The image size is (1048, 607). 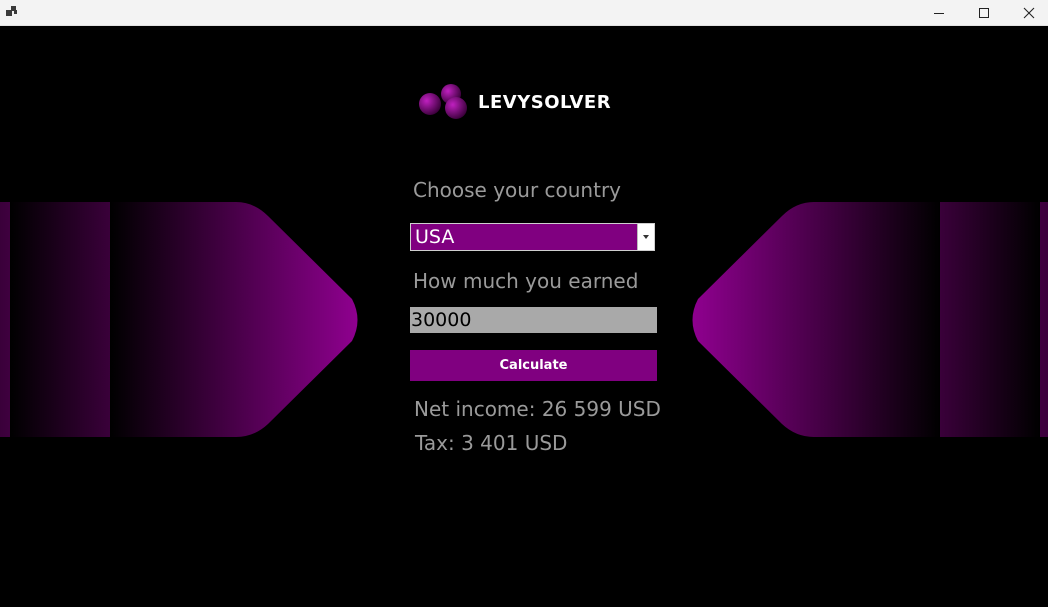 I want to click on minimize-button, so click(x=939, y=12).